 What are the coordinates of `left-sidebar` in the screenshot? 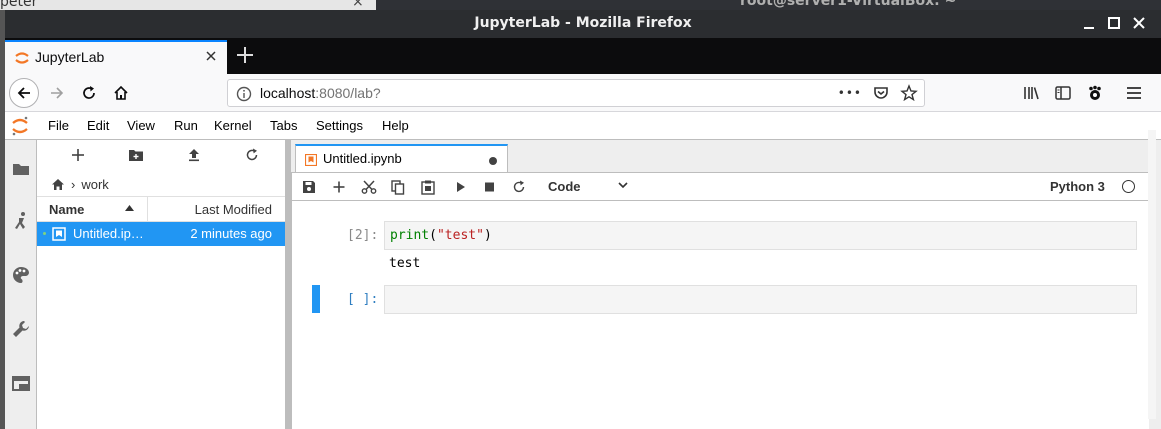 It's located at (21, 284).